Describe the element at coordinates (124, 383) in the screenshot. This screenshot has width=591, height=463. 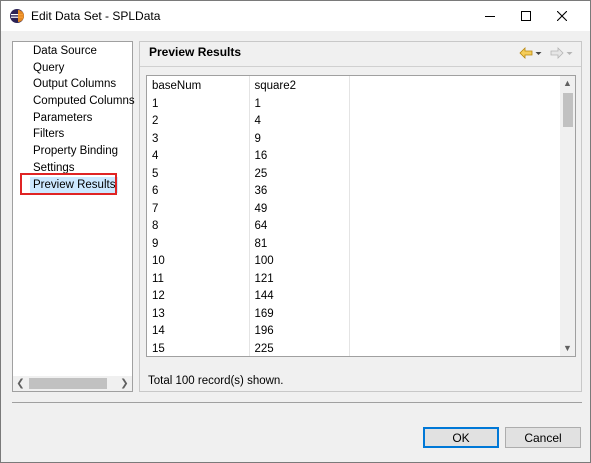
I see `scroll-right-icon: ❯` at that location.